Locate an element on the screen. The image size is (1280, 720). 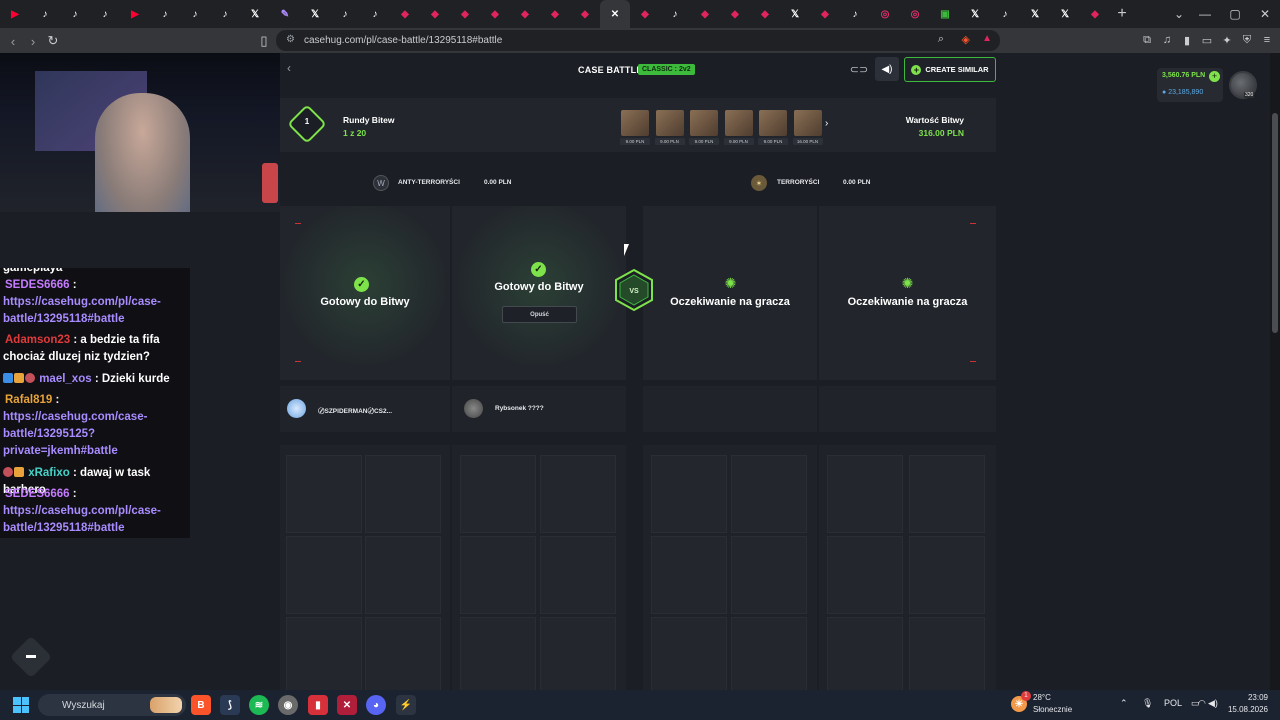
forward-icon: › is located at coordinates (33, 41).